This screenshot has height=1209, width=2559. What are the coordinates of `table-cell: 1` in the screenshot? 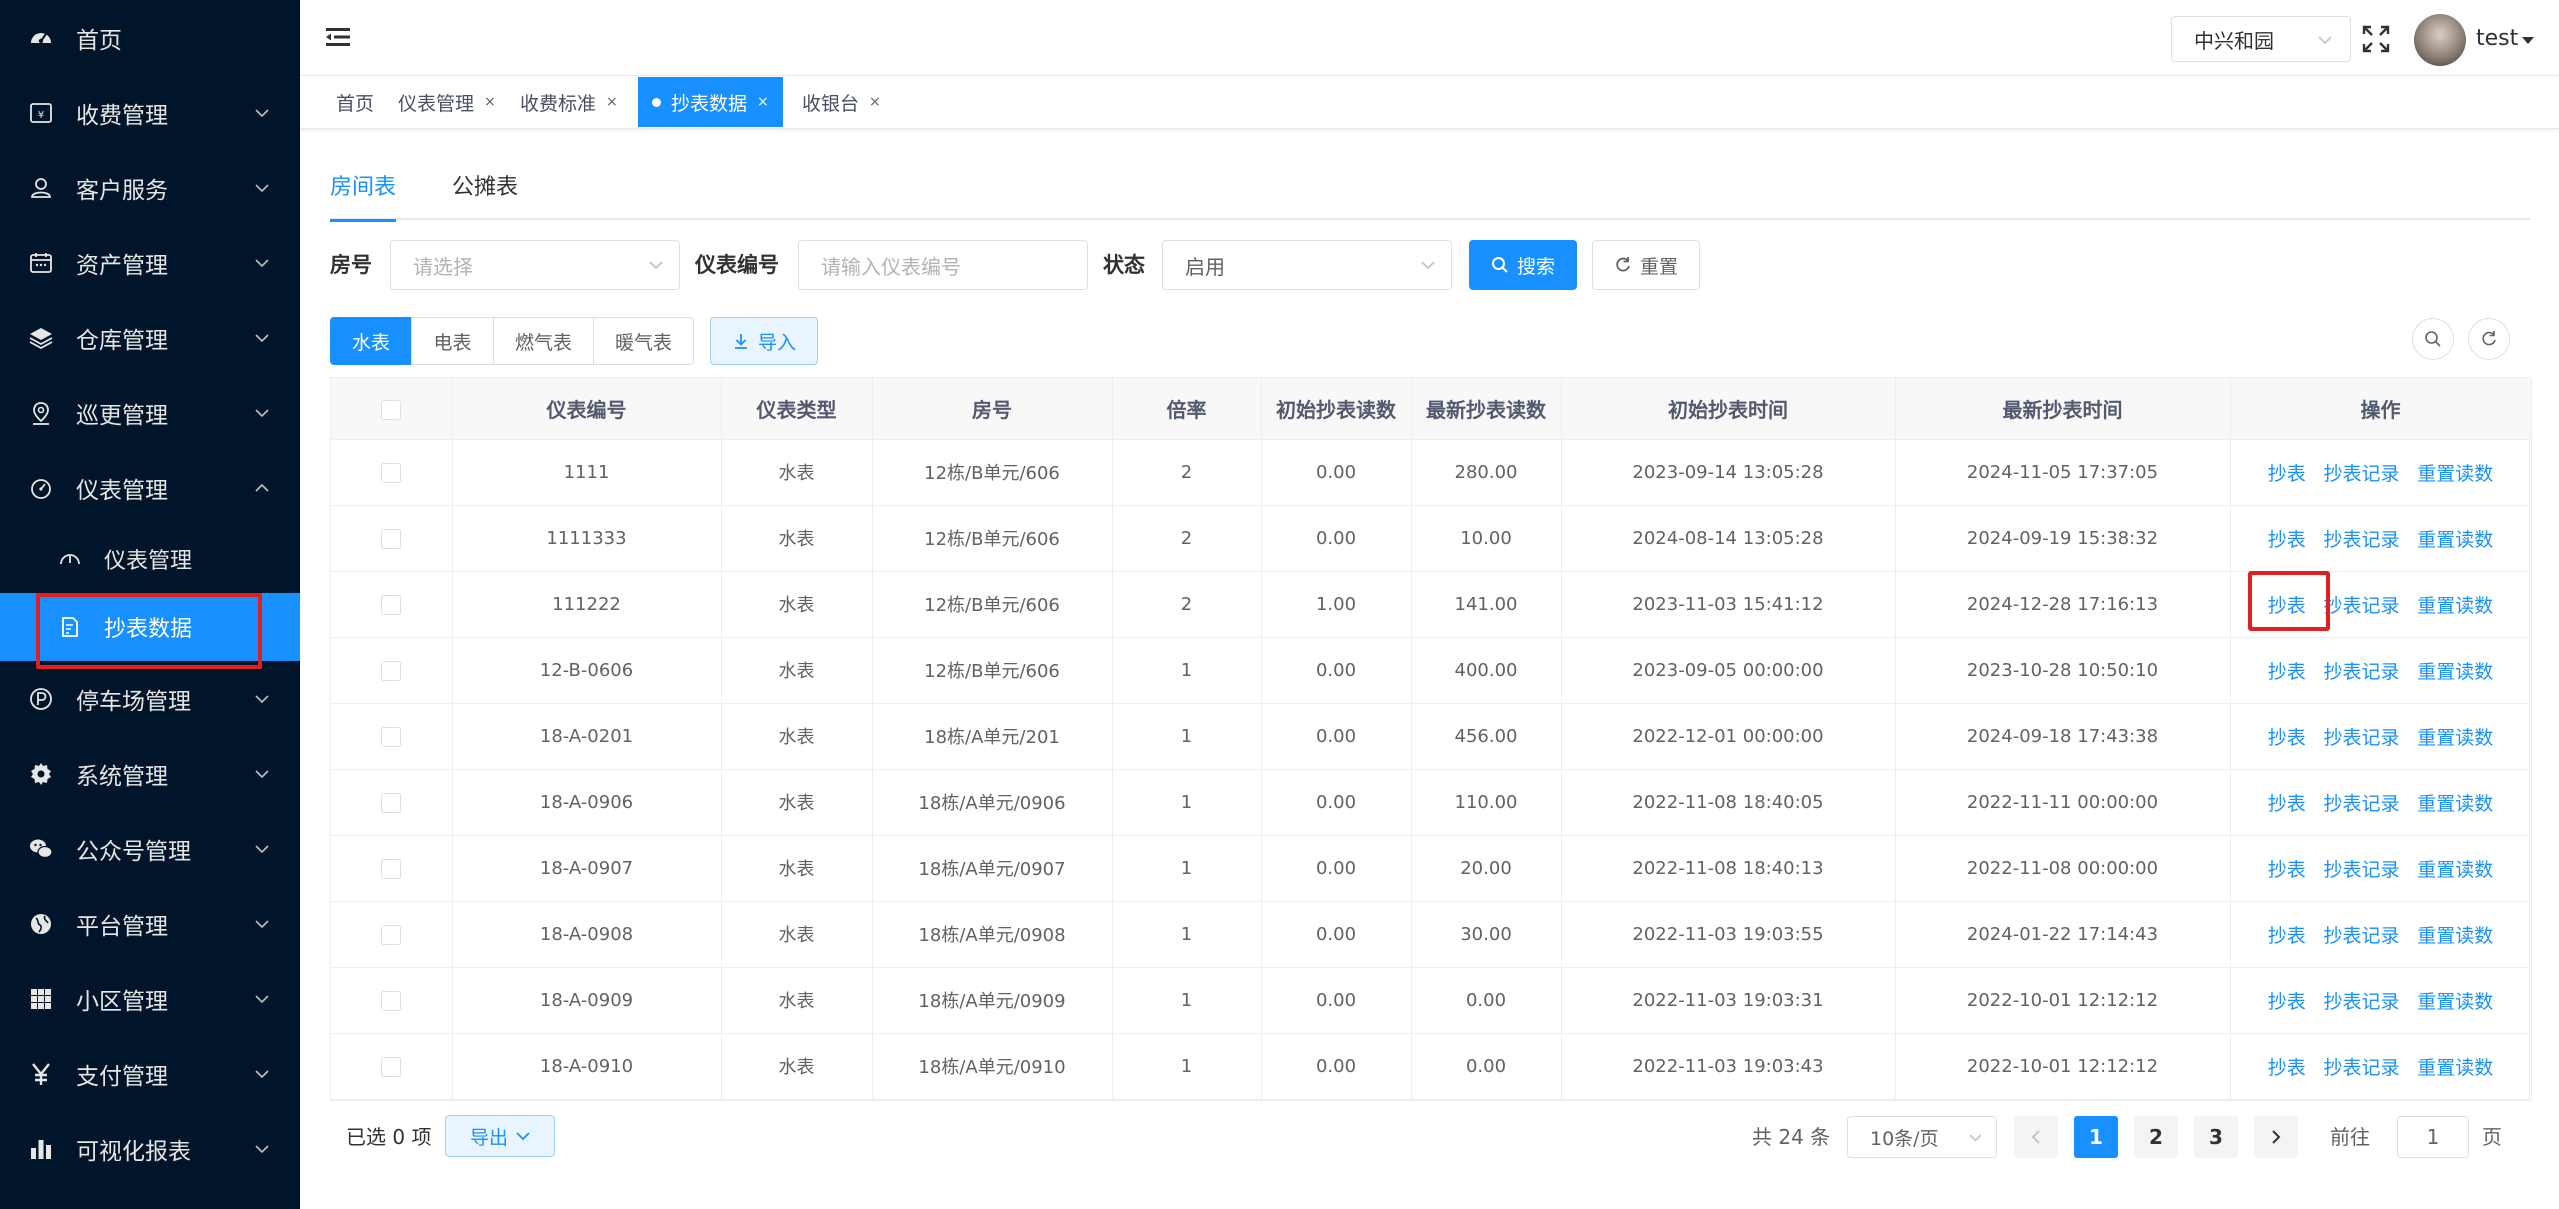 It's located at (1187, 736).